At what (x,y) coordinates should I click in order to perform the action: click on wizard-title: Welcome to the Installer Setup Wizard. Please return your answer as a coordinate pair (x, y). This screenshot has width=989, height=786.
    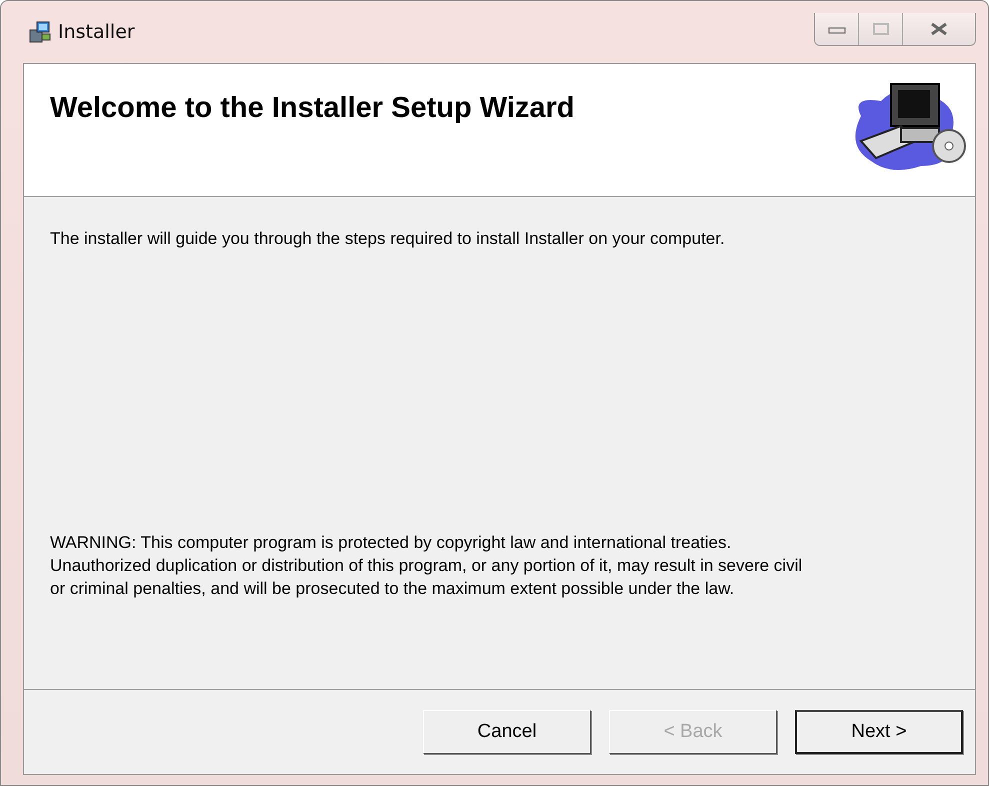
    Looking at the image, I should click on (312, 108).